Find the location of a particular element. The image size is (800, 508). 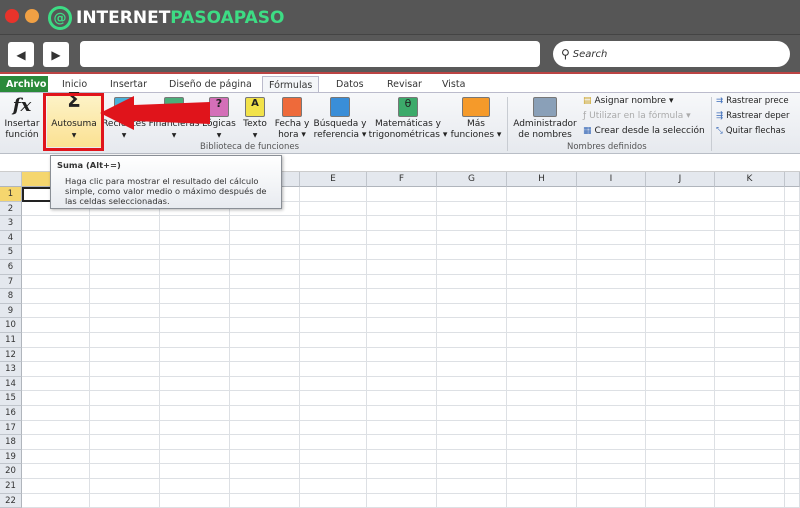

row-header: 15 is located at coordinates (11, 398).